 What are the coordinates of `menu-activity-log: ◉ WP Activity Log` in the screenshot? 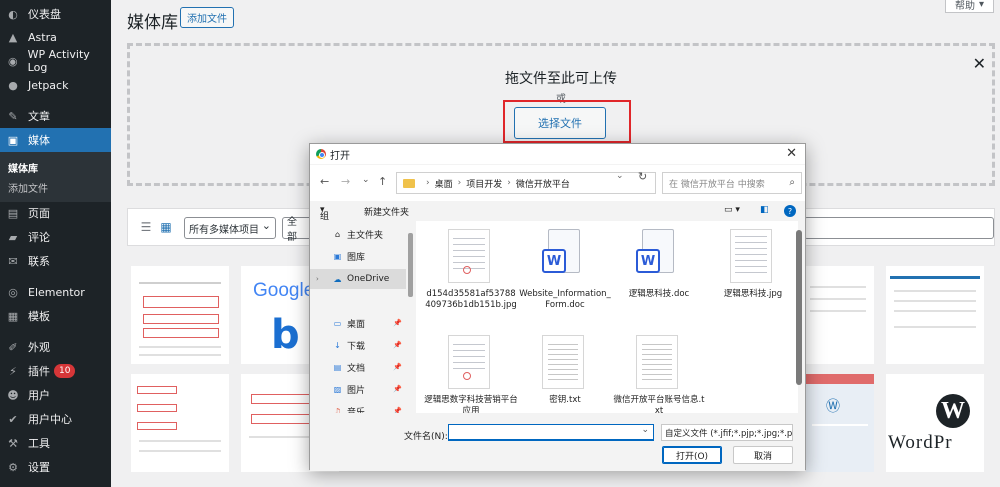 It's located at (55, 61).